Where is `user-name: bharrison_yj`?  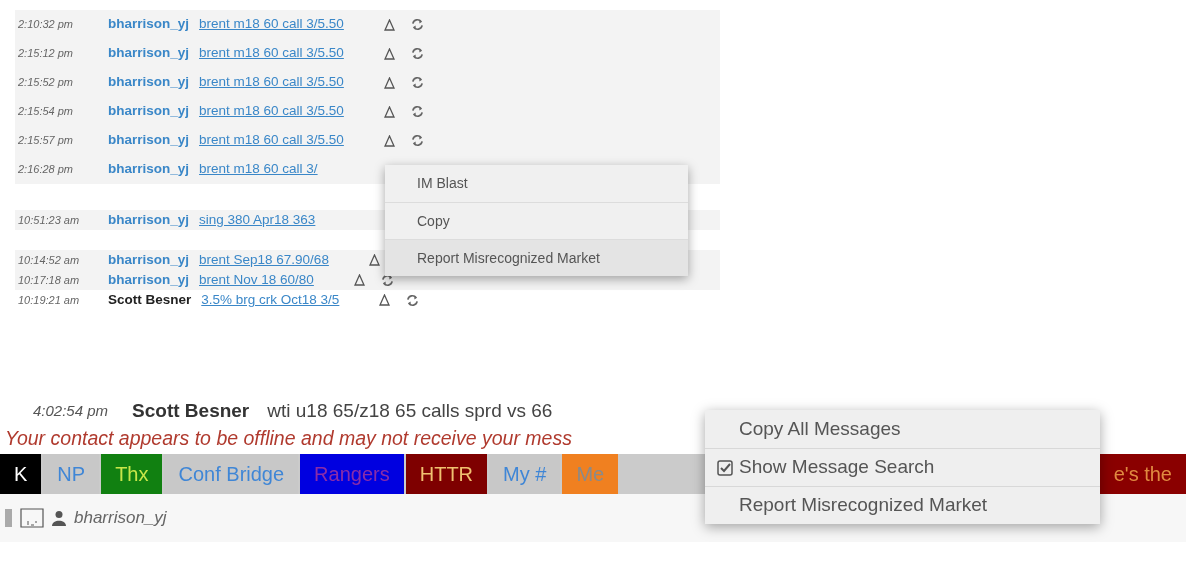 user-name: bharrison_yj is located at coordinates (120, 518).